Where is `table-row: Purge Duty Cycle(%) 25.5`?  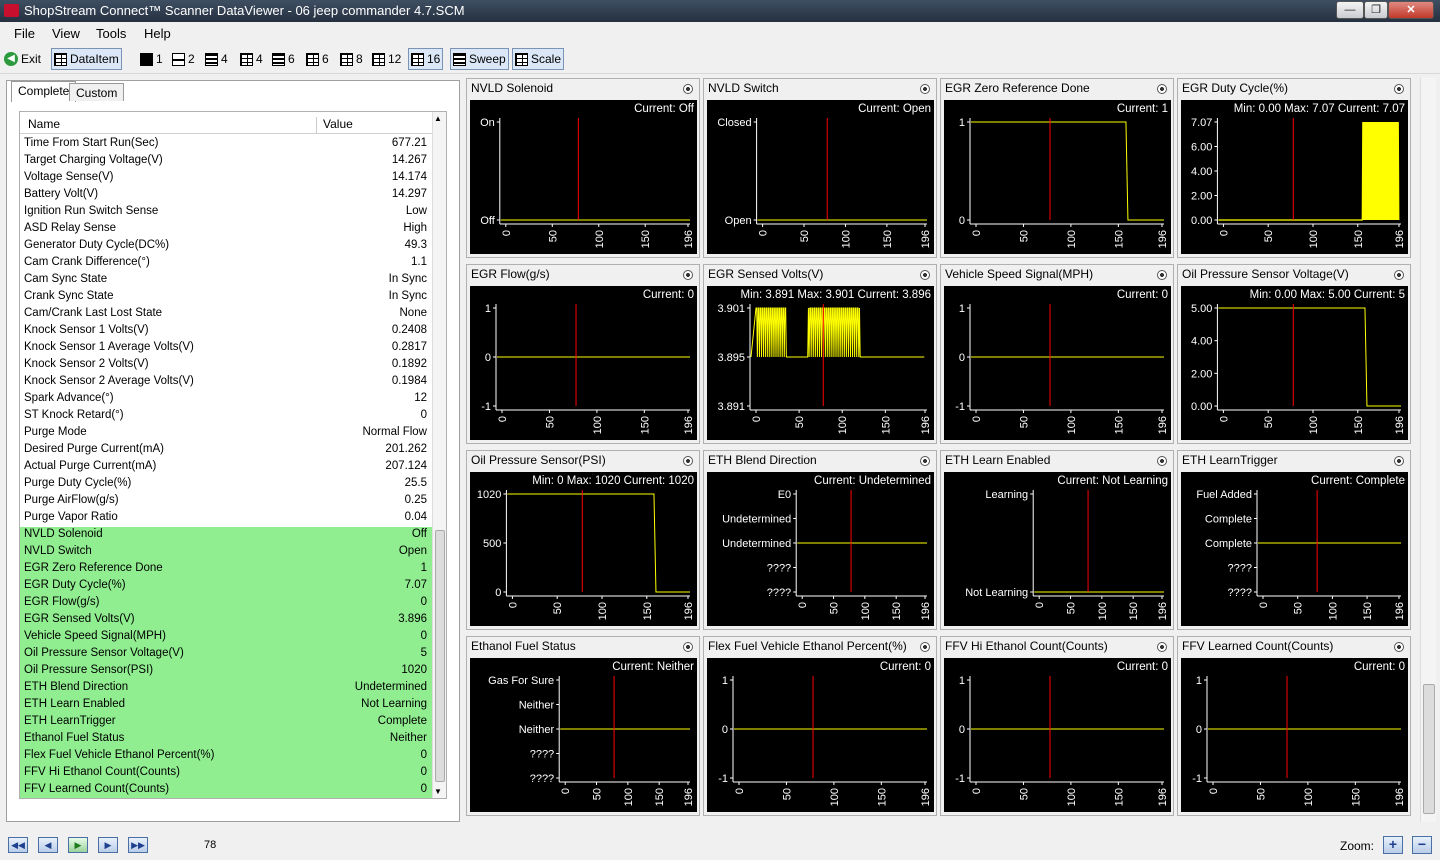 table-row: Purge Duty Cycle(%) 25.5 is located at coordinates (226, 484).